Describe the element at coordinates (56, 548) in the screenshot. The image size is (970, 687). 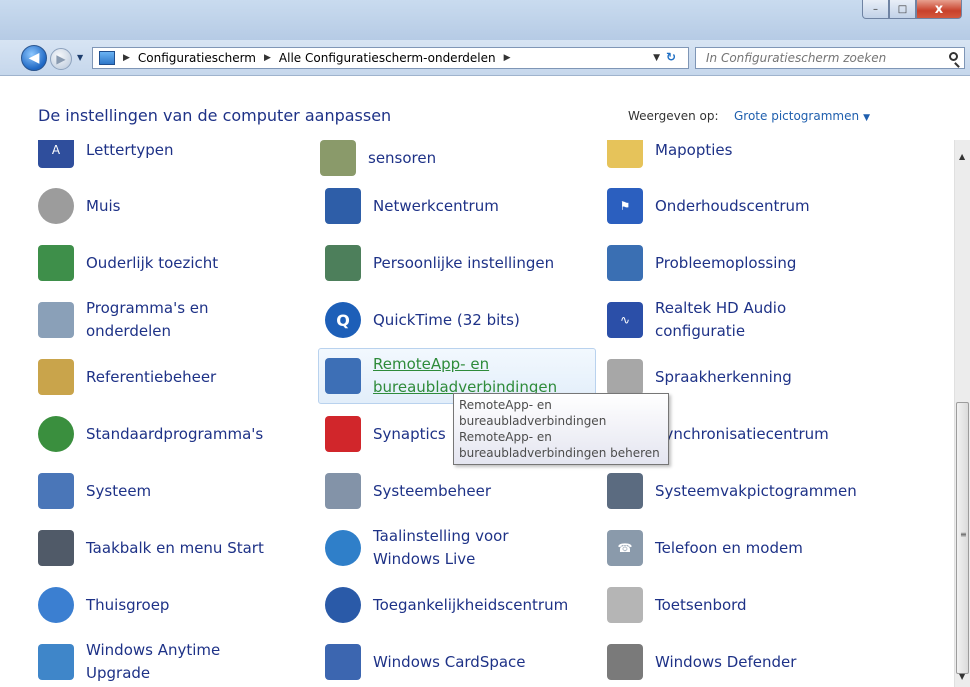
I see `taskbar-icon` at that location.